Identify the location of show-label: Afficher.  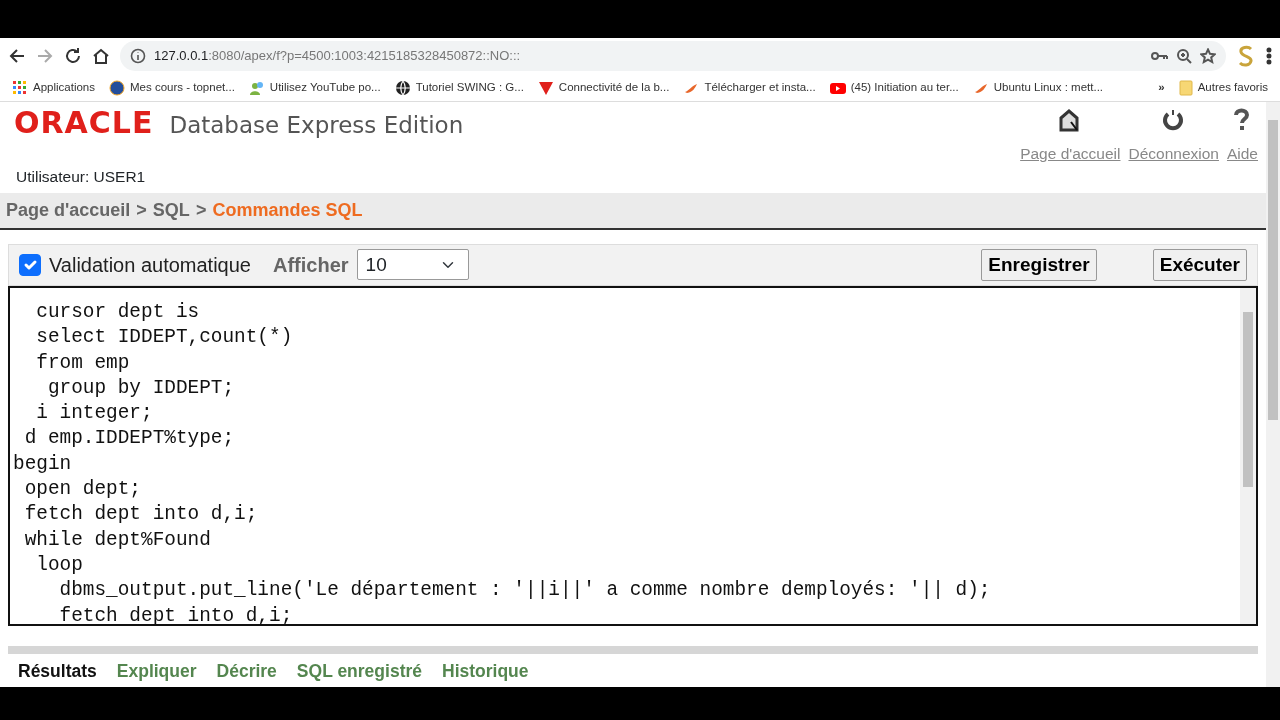
(311, 265).